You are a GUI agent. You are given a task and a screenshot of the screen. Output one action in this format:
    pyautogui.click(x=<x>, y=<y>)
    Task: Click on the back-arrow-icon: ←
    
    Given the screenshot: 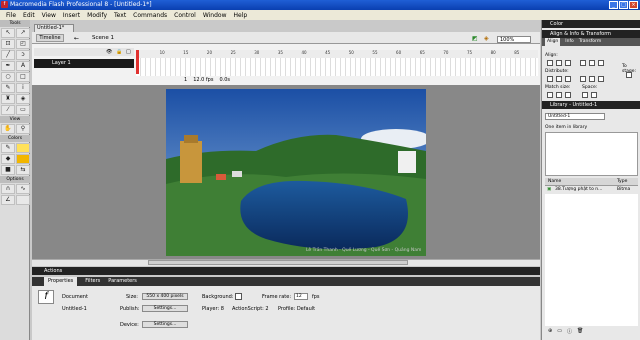 What is the action you would take?
    pyautogui.click(x=76, y=38)
    